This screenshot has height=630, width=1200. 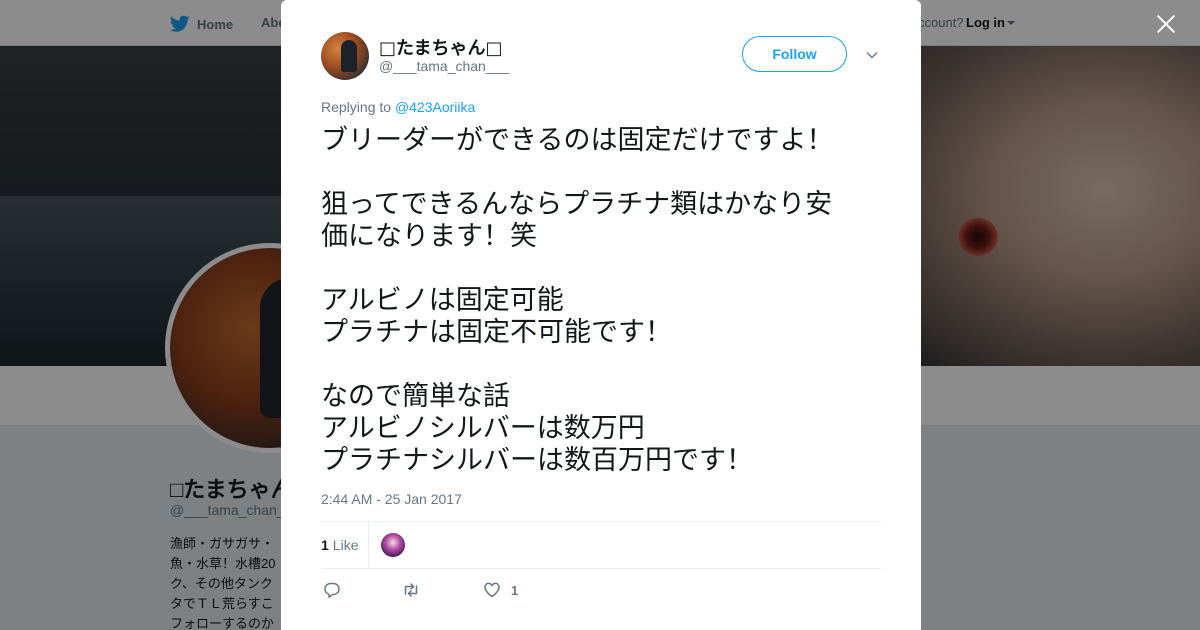 What do you see at coordinates (393, 545) in the screenshot?
I see `liker-avatar` at bounding box center [393, 545].